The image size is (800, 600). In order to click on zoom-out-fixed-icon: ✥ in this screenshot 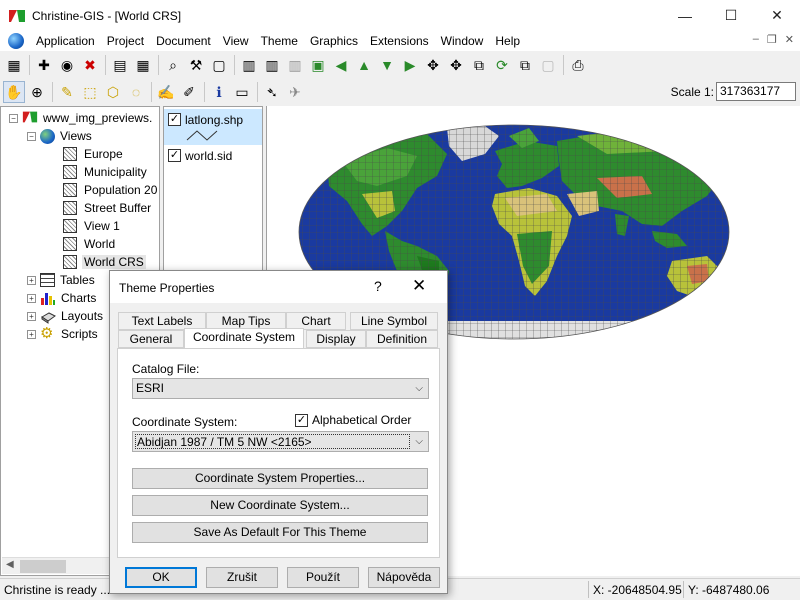, I will do `click(456, 65)`.